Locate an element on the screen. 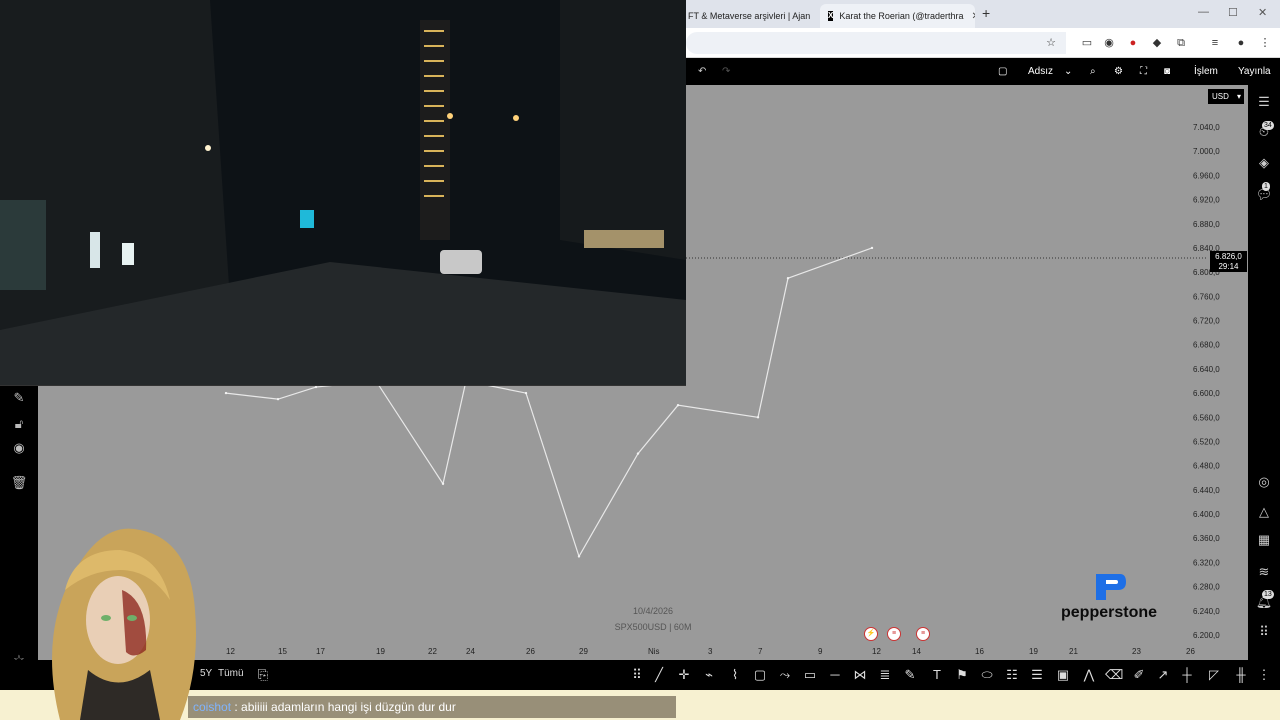 Image resolution: width=1280 pixels, height=720 pixels. layers-icon: ◈ is located at coordinates (1264, 163).